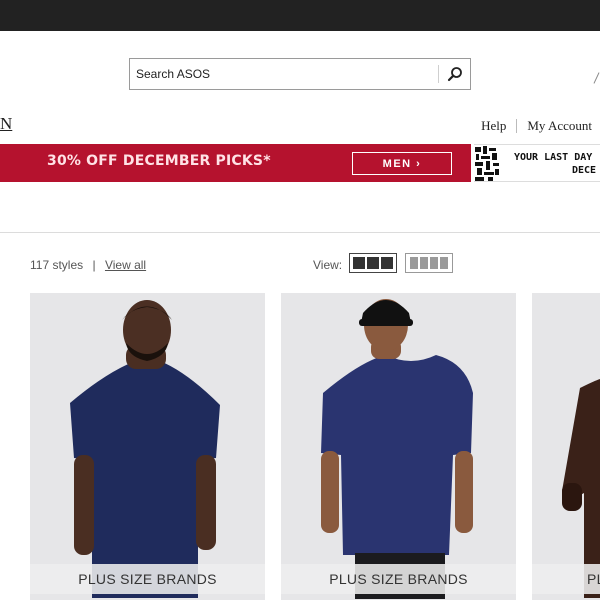  I want to click on header-link-separator, so click(517, 126).